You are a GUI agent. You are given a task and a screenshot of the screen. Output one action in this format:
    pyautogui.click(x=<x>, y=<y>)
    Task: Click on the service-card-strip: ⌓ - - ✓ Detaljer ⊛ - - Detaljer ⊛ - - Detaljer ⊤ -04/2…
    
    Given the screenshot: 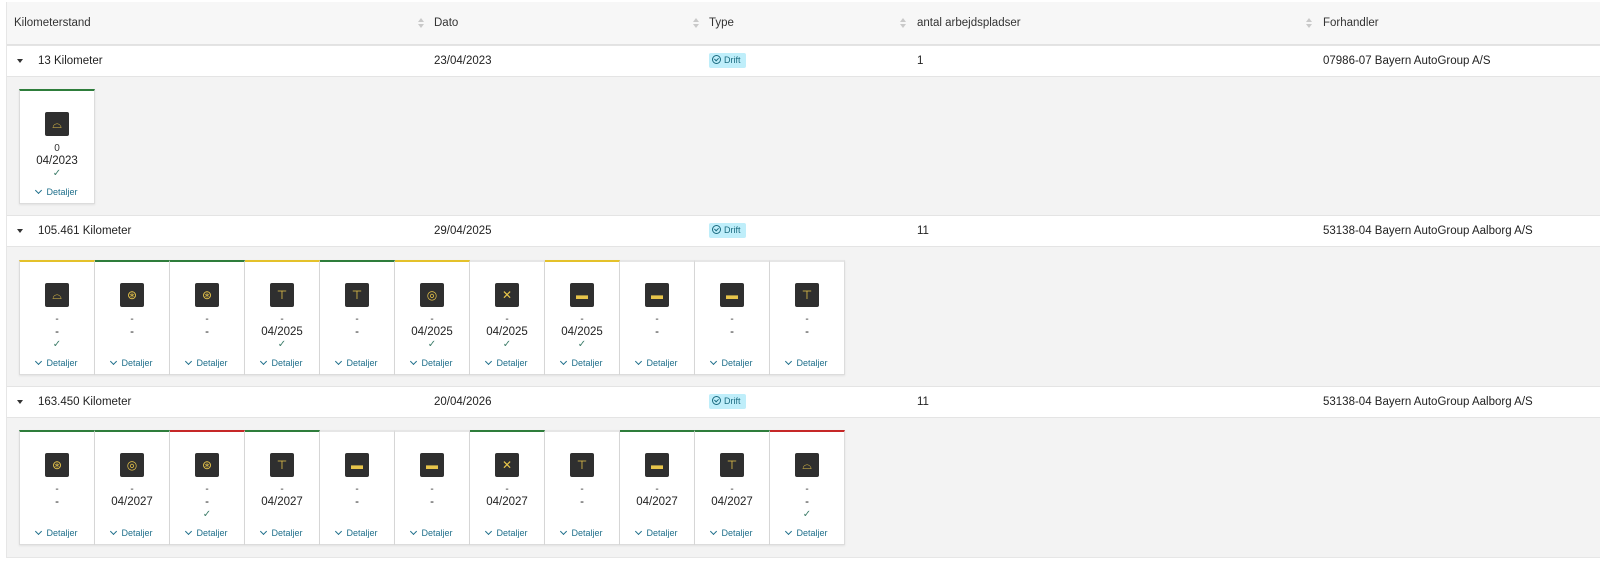 What is the action you would take?
    pyautogui.click(x=432, y=317)
    